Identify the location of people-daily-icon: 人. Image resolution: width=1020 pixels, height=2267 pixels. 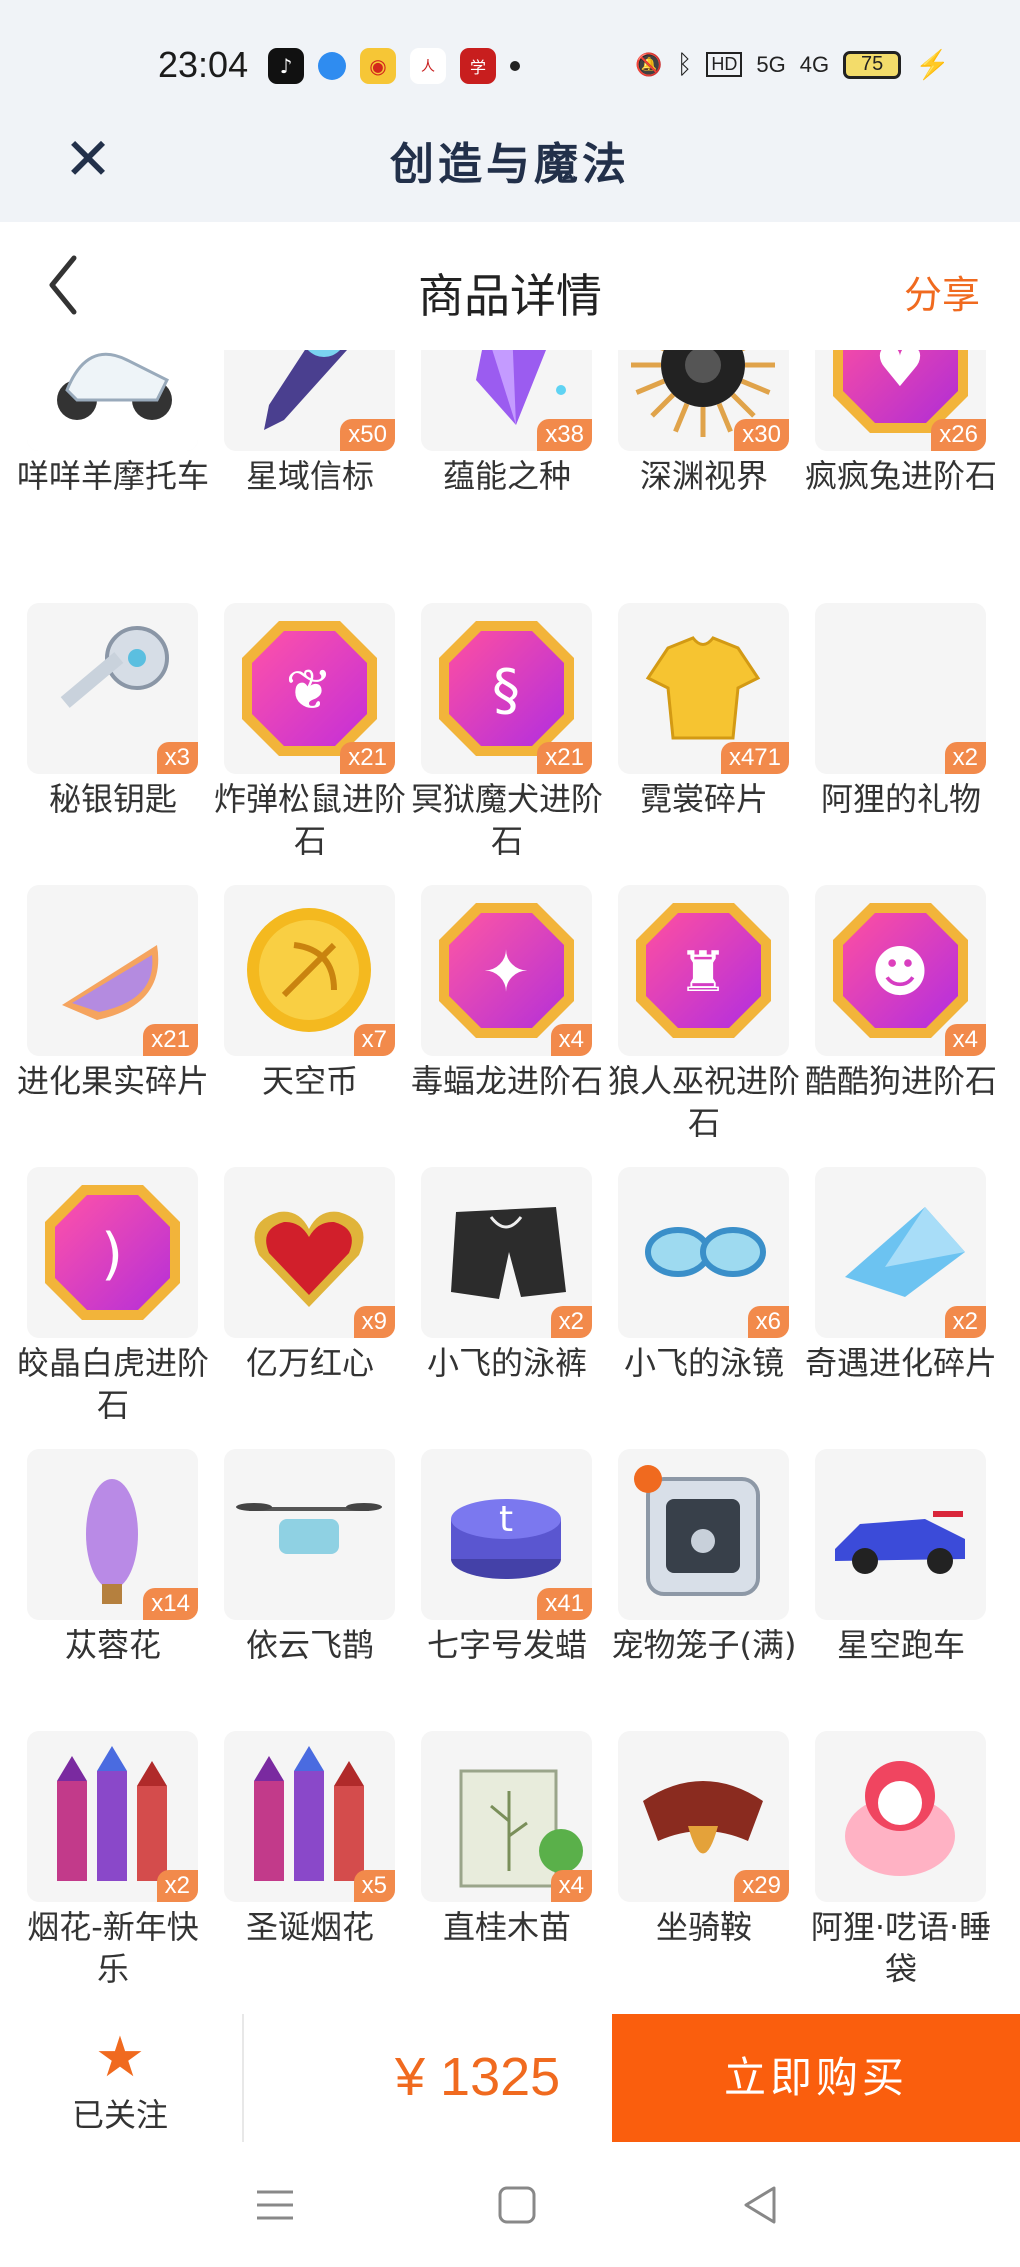
(428, 66).